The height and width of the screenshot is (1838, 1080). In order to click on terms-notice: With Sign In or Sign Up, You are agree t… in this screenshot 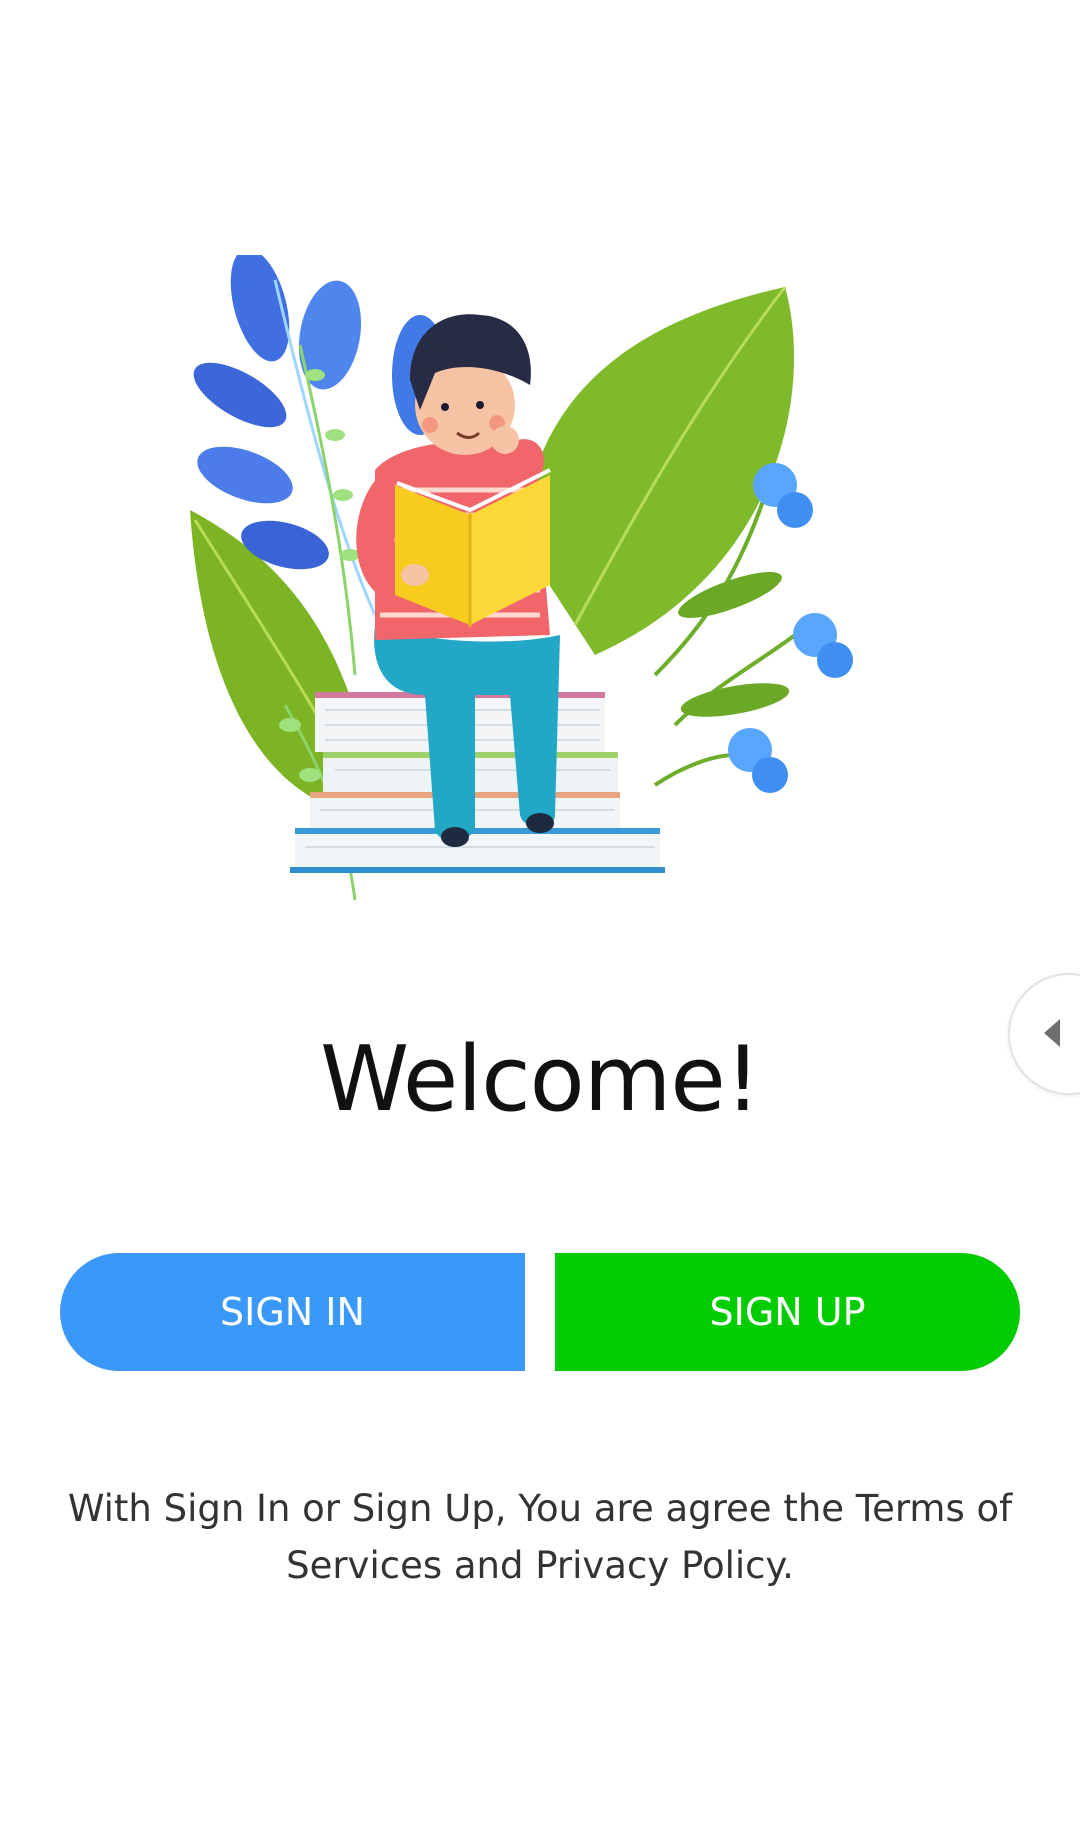, I will do `click(540, 1537)`.